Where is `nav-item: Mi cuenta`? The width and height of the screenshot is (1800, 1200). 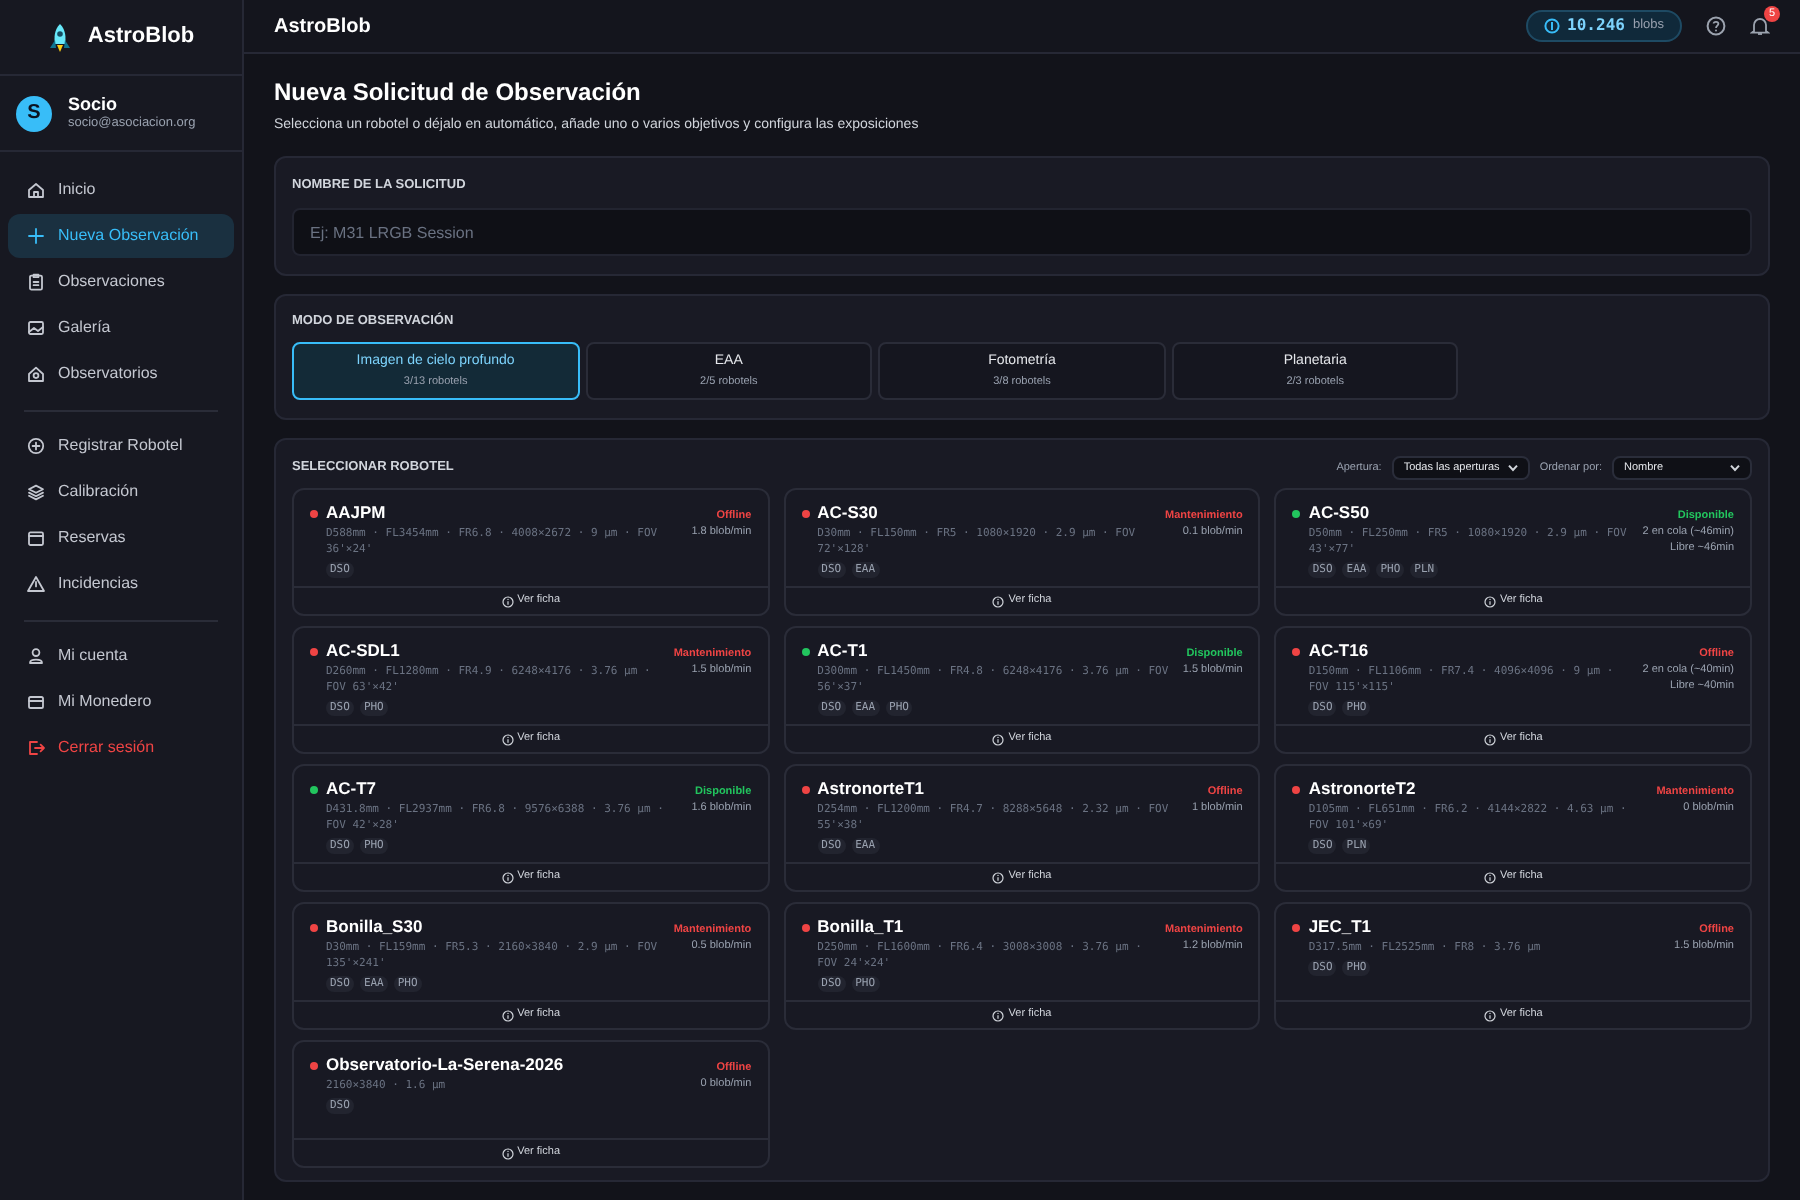
nav-item: Mi cuenta is located at coordinates (121, 656).